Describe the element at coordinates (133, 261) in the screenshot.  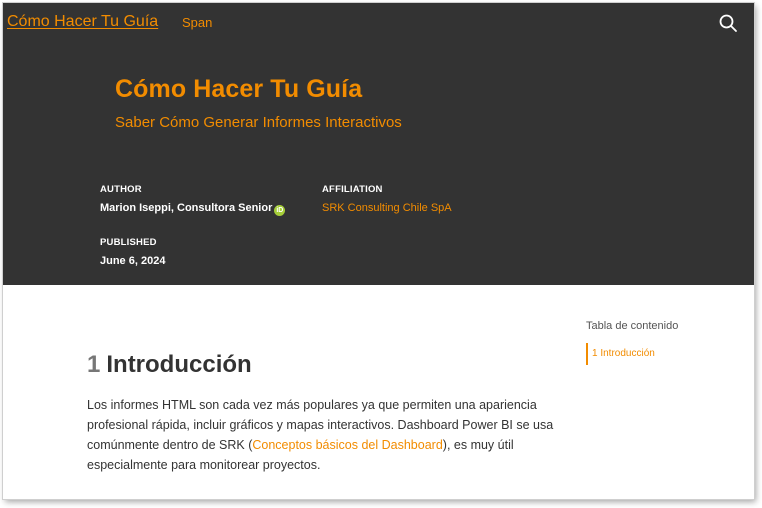
I see `published-date: June 6, 2024` at that location.